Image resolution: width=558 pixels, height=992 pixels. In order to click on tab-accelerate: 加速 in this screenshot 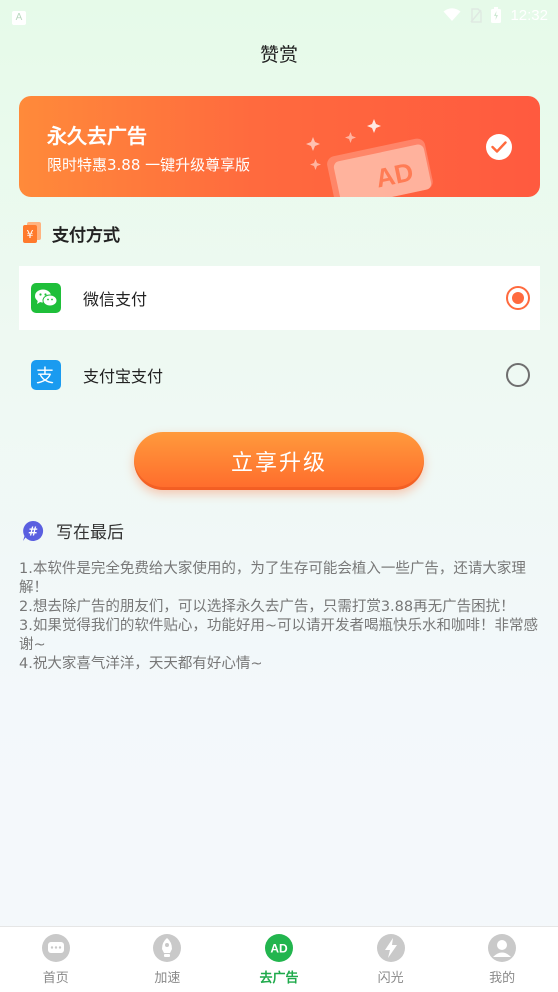, I will do `click(167, 959)`.